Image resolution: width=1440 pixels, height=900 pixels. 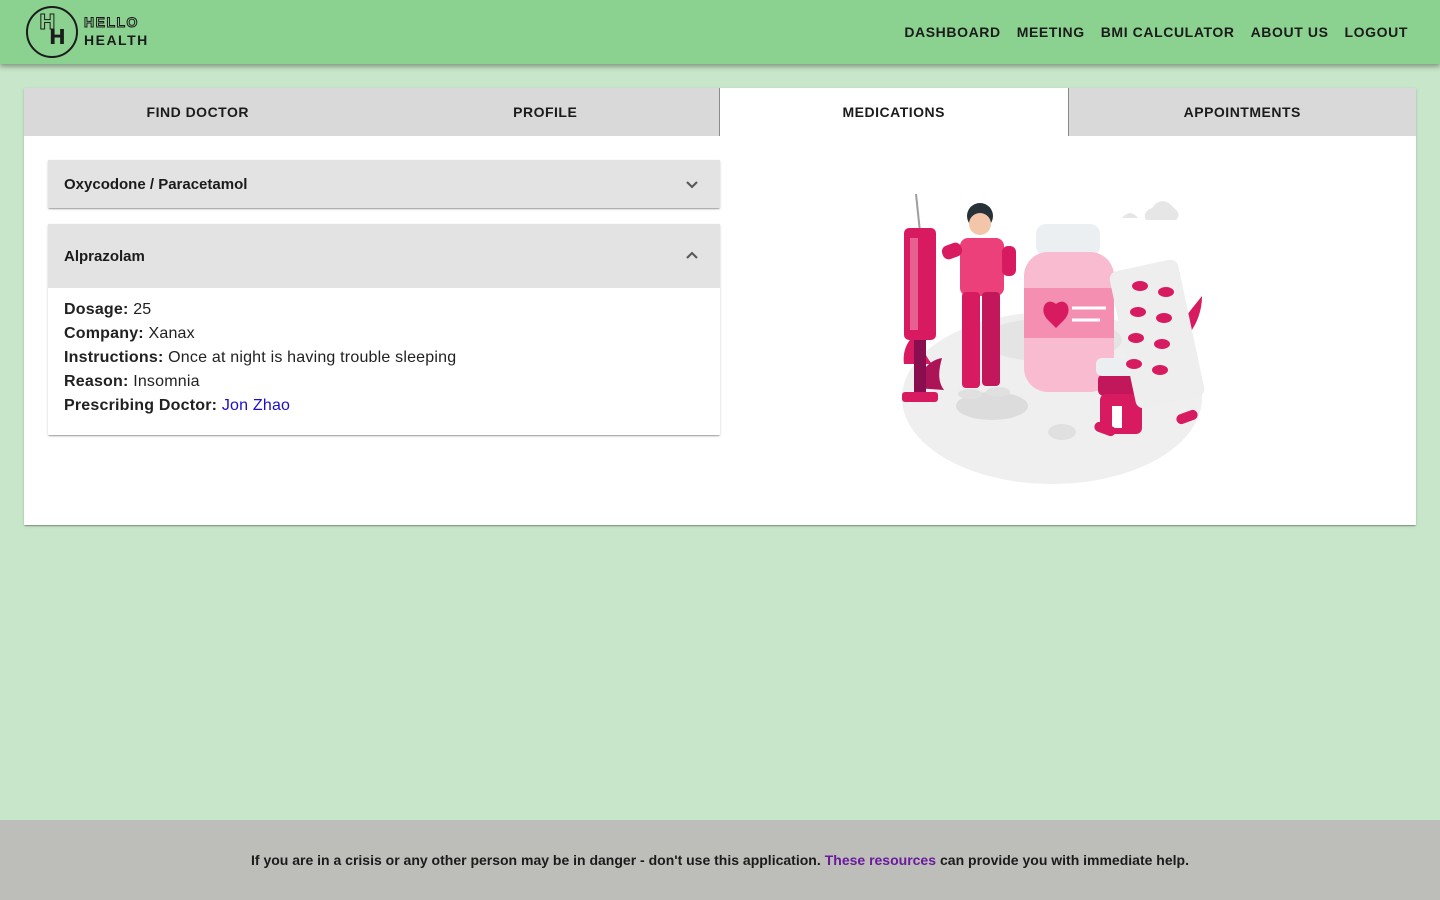 I want to click on nav-logout: LOGOUT, so click(x=1376, y=32).